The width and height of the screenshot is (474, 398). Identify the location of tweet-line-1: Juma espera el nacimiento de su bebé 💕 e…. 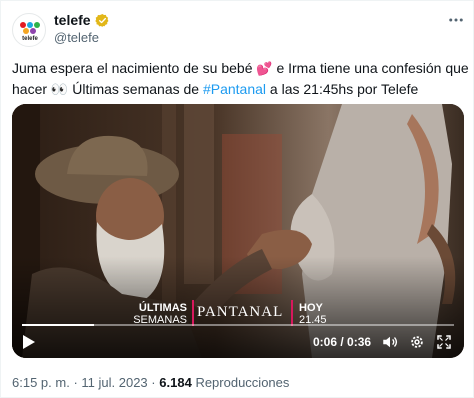
(240, 68).